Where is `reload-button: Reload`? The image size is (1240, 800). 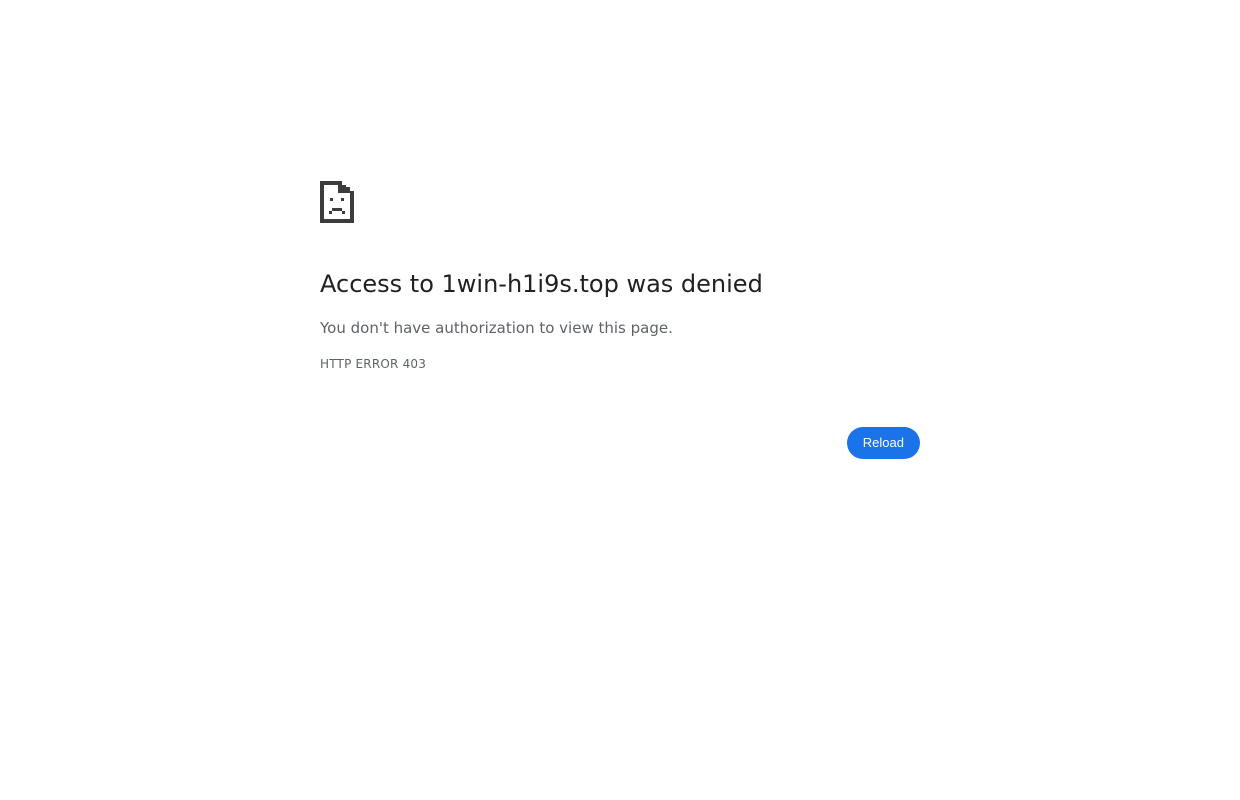 reload-button: Reload is located at coordinates (883, 443).